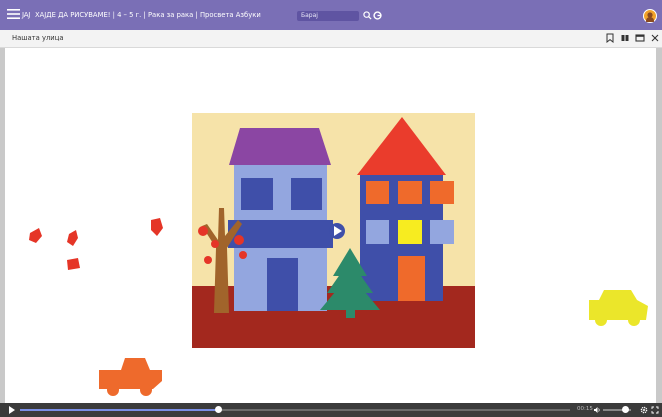 The image size is (662, 417). Describe the element at coordinates (130, 377) in the screenshot. I see `orange-car` at that location.